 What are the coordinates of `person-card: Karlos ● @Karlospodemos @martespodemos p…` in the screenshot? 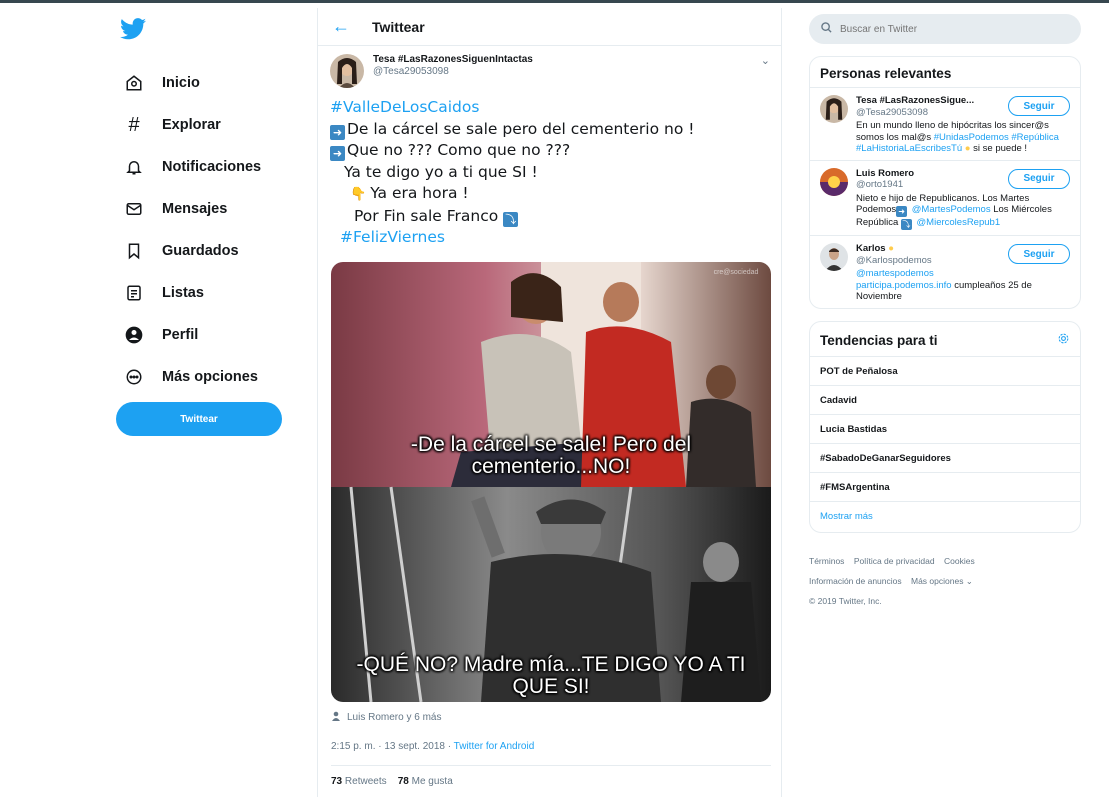 It's located at (945, 272).